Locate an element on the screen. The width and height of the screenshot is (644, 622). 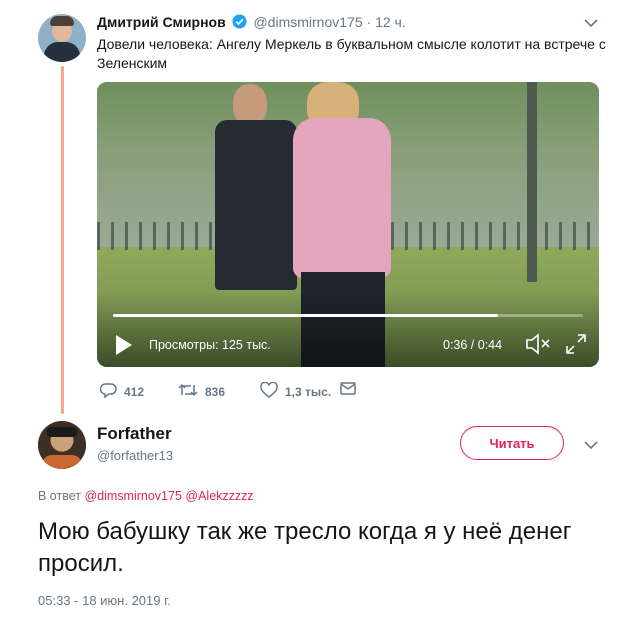
reply-context: В ответ @dimsmirnov175 @Alekzzzzz is located at coordinates (146, 496).